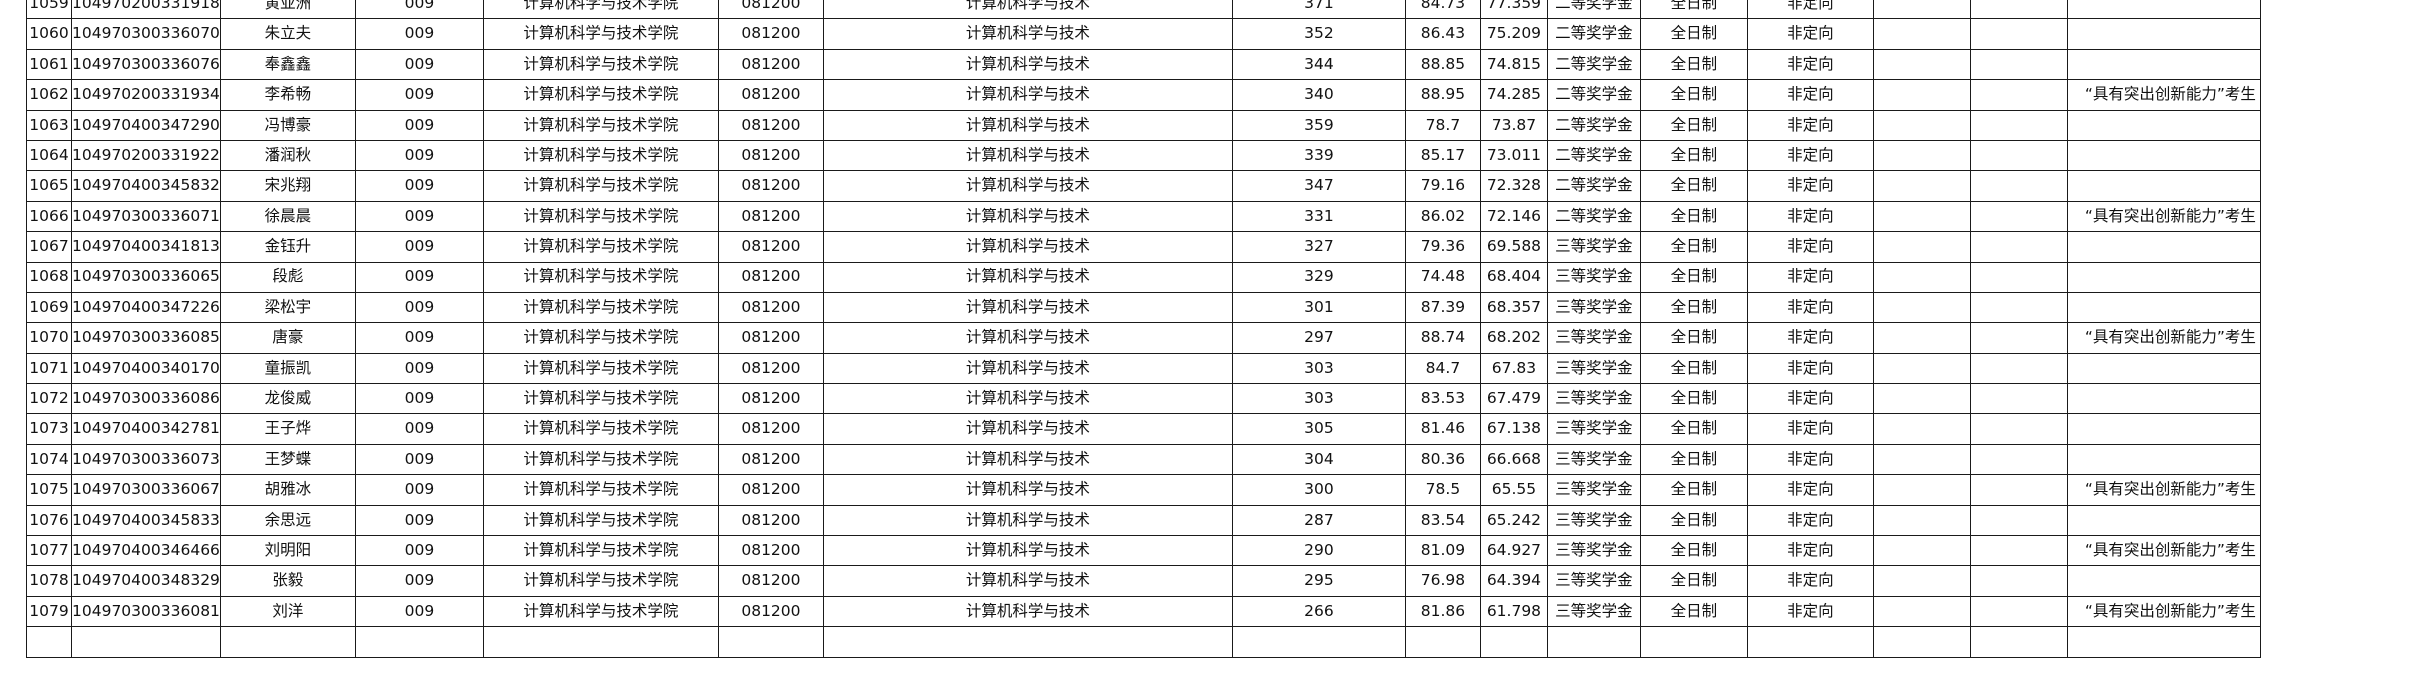  What do you see at coordinates (1442, 490) in the screenshot?
I see `retest-score-cell: 78.5` at bounding box center [1442, 490].